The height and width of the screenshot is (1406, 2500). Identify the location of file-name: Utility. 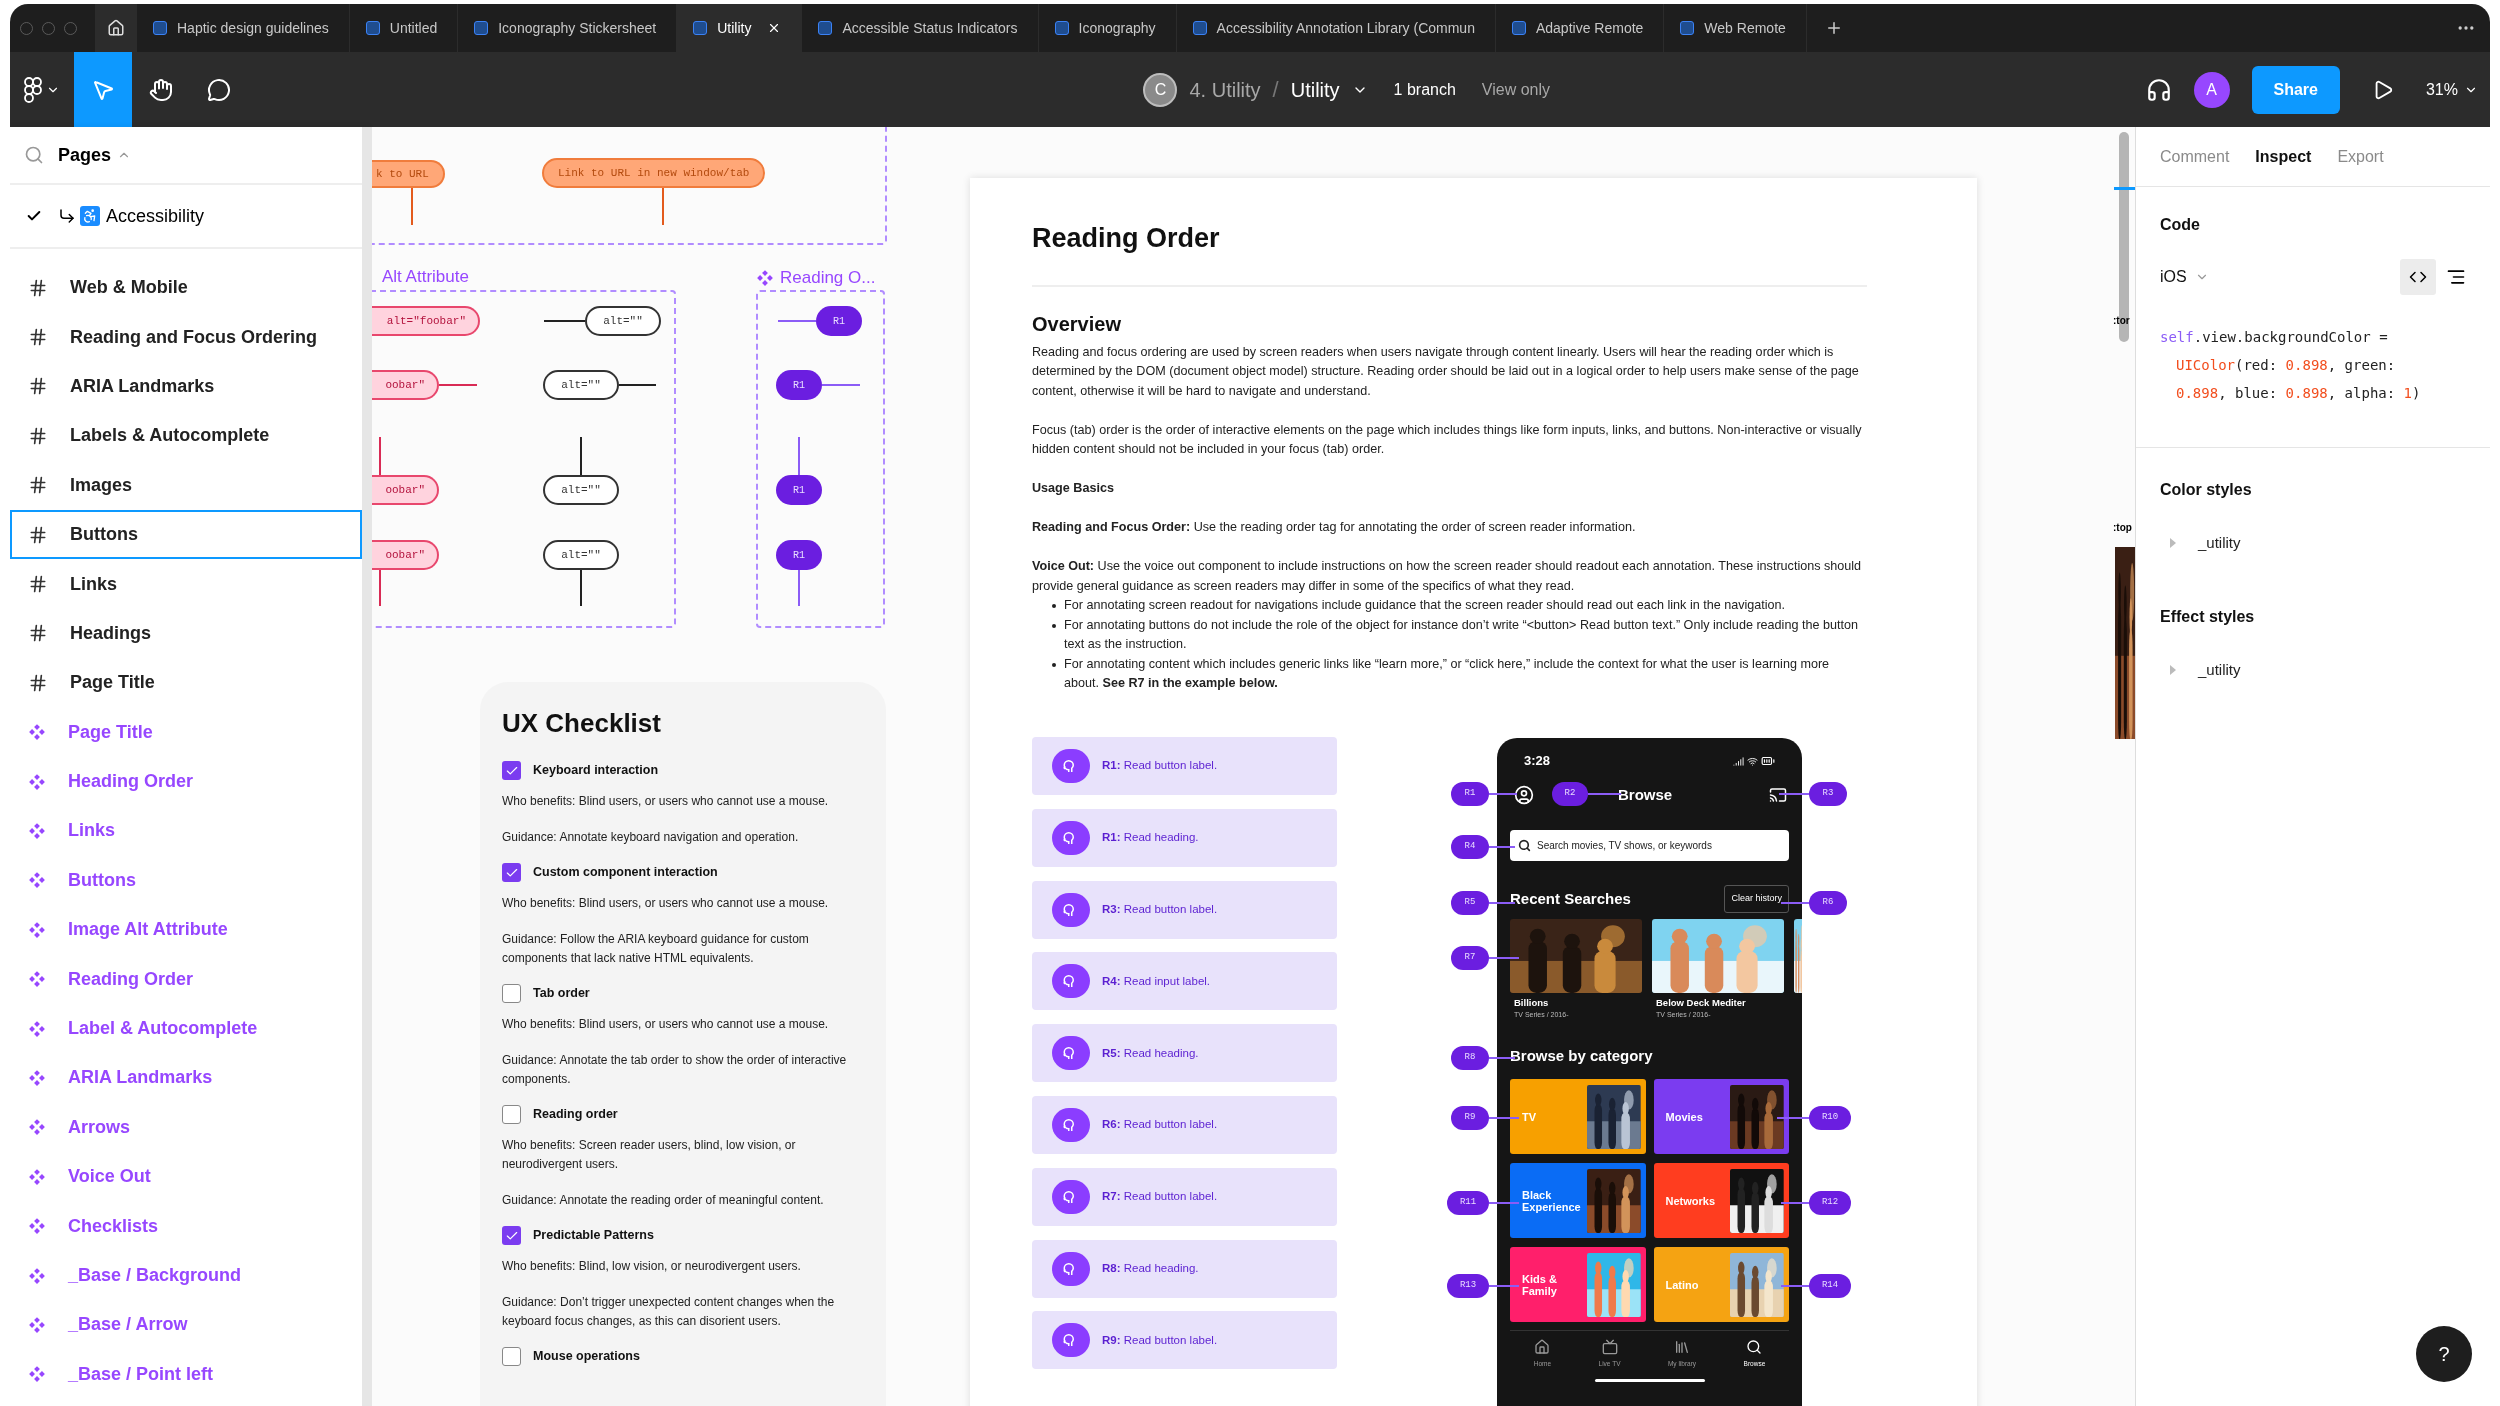
(1315, 89).